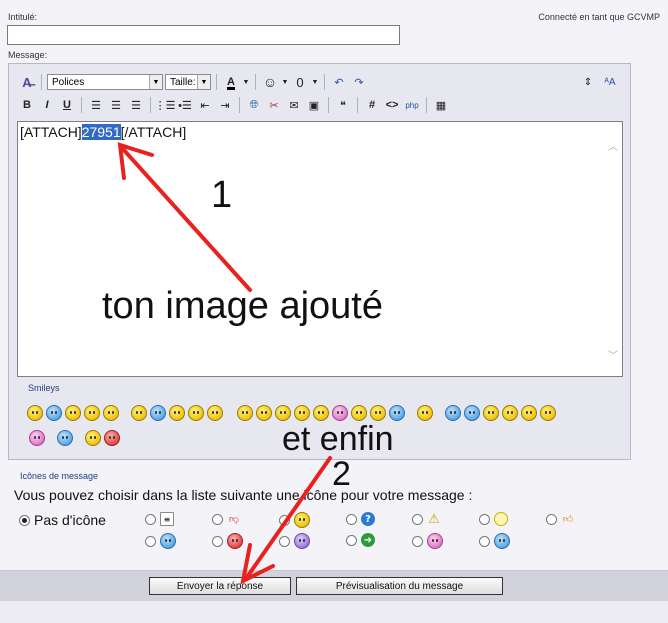 This screenshot has width=668, height=623. I want to click on arrow-1-shaft, so click(186, 219).